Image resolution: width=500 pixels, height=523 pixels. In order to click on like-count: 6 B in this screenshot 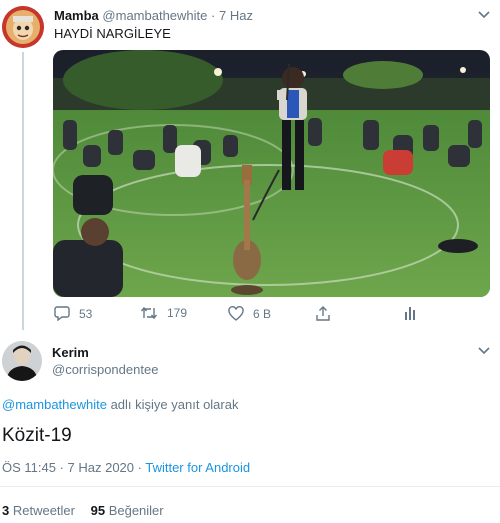, I will do `click(262, 313)`.